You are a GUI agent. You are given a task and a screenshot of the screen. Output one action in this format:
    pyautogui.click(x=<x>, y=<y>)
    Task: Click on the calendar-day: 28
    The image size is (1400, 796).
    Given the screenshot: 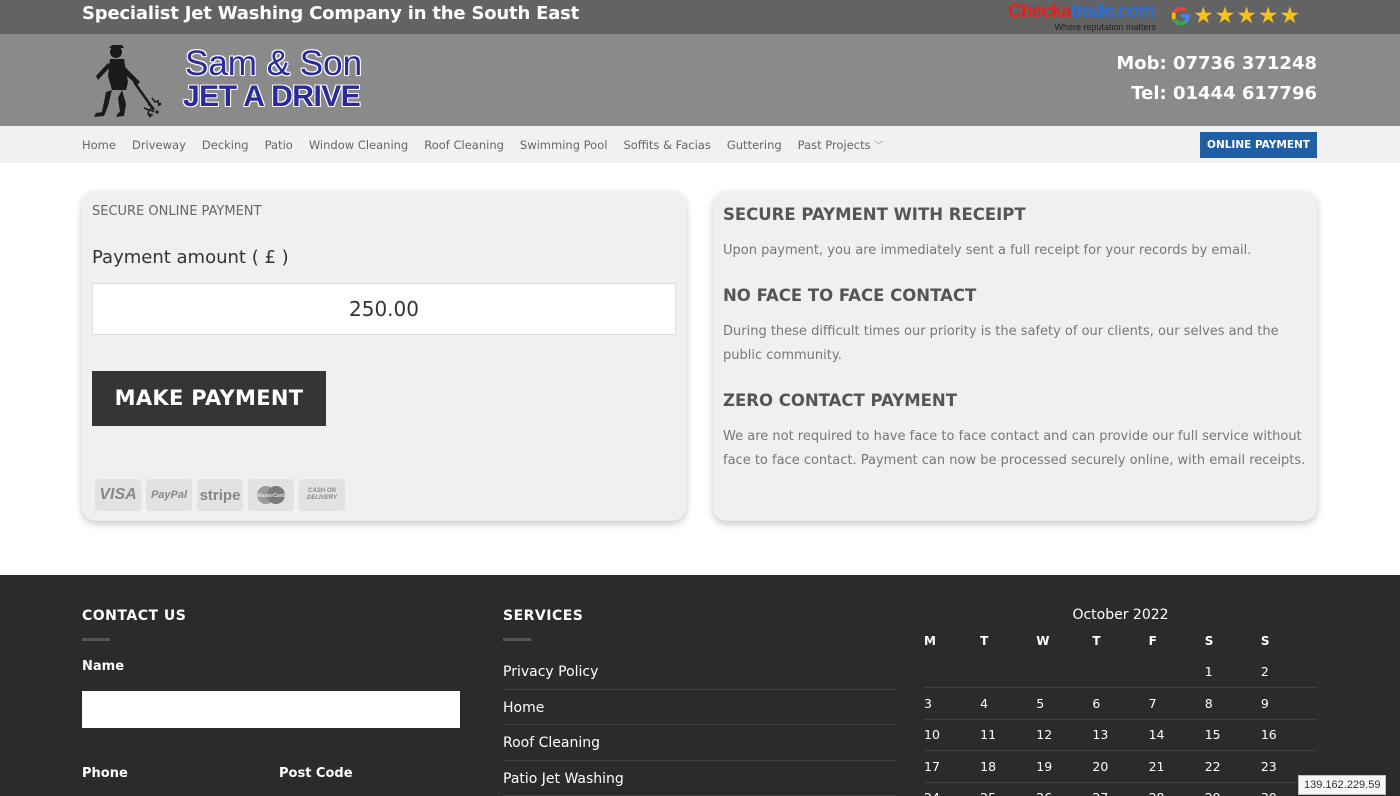 What is the action you would take?
    pyautogui.click(x=1176, y=789)
    